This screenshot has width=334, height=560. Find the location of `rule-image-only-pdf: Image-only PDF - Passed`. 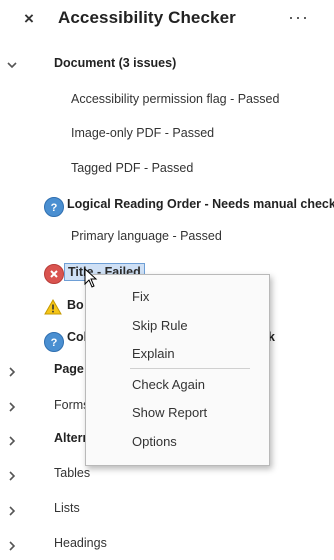

rule-image-only-pdf: Image-only PDF - Passed is located at coordinates (142, 133).